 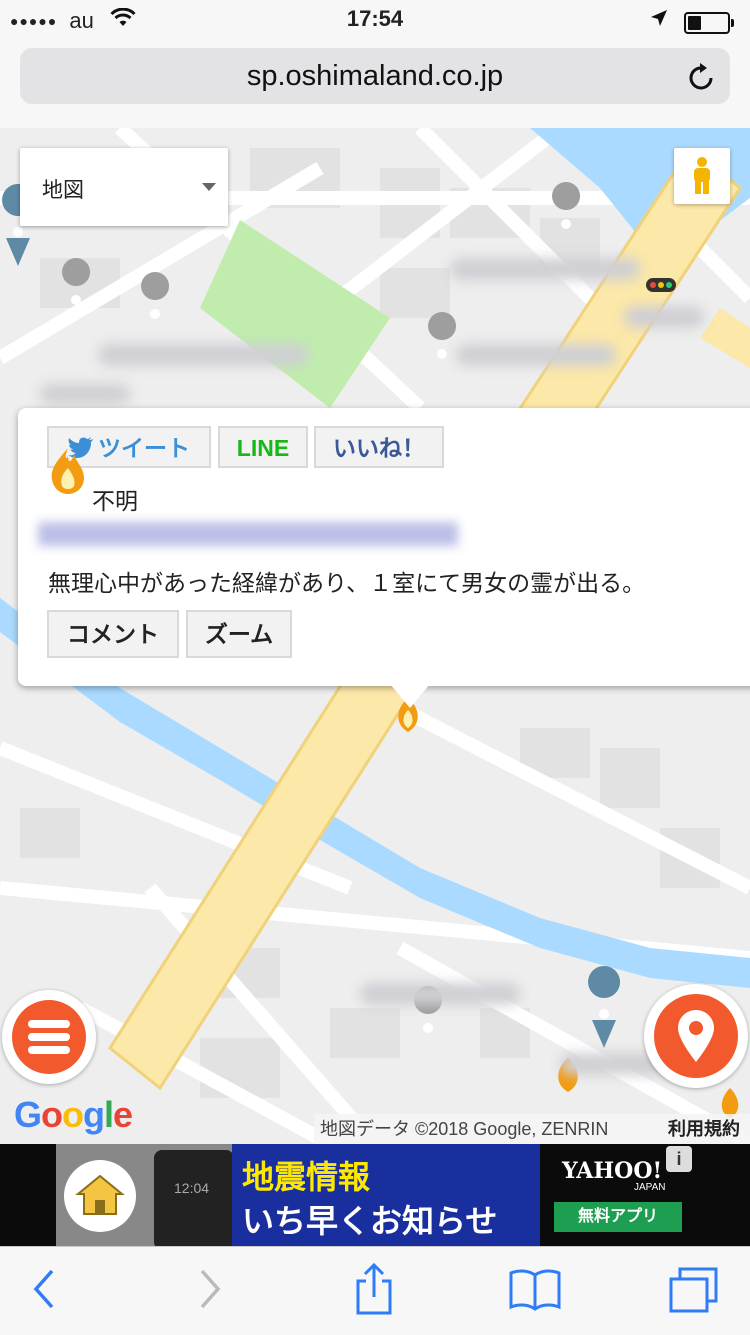 What do you see at coordinates (100, 1196) in the screenshot?
I see `house-icon` at bounding box center [100, 1196].